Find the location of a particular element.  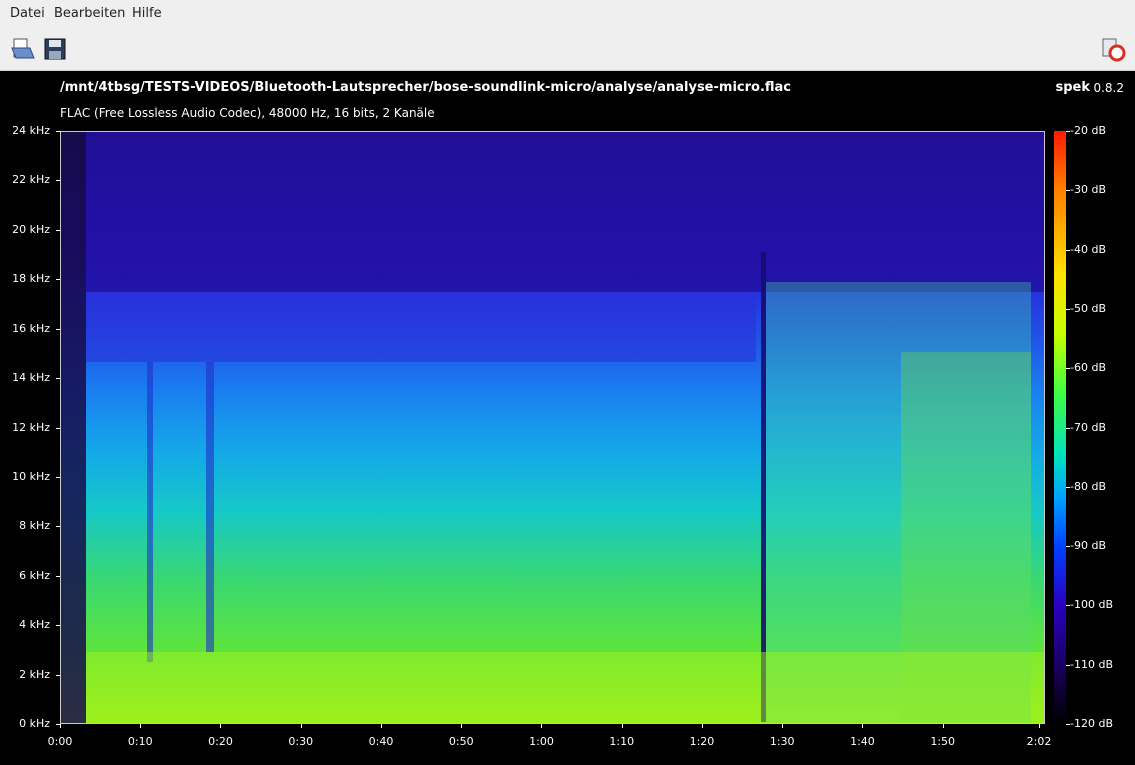

x-tick-label: 0:20 is located at coordinates (220, 741).